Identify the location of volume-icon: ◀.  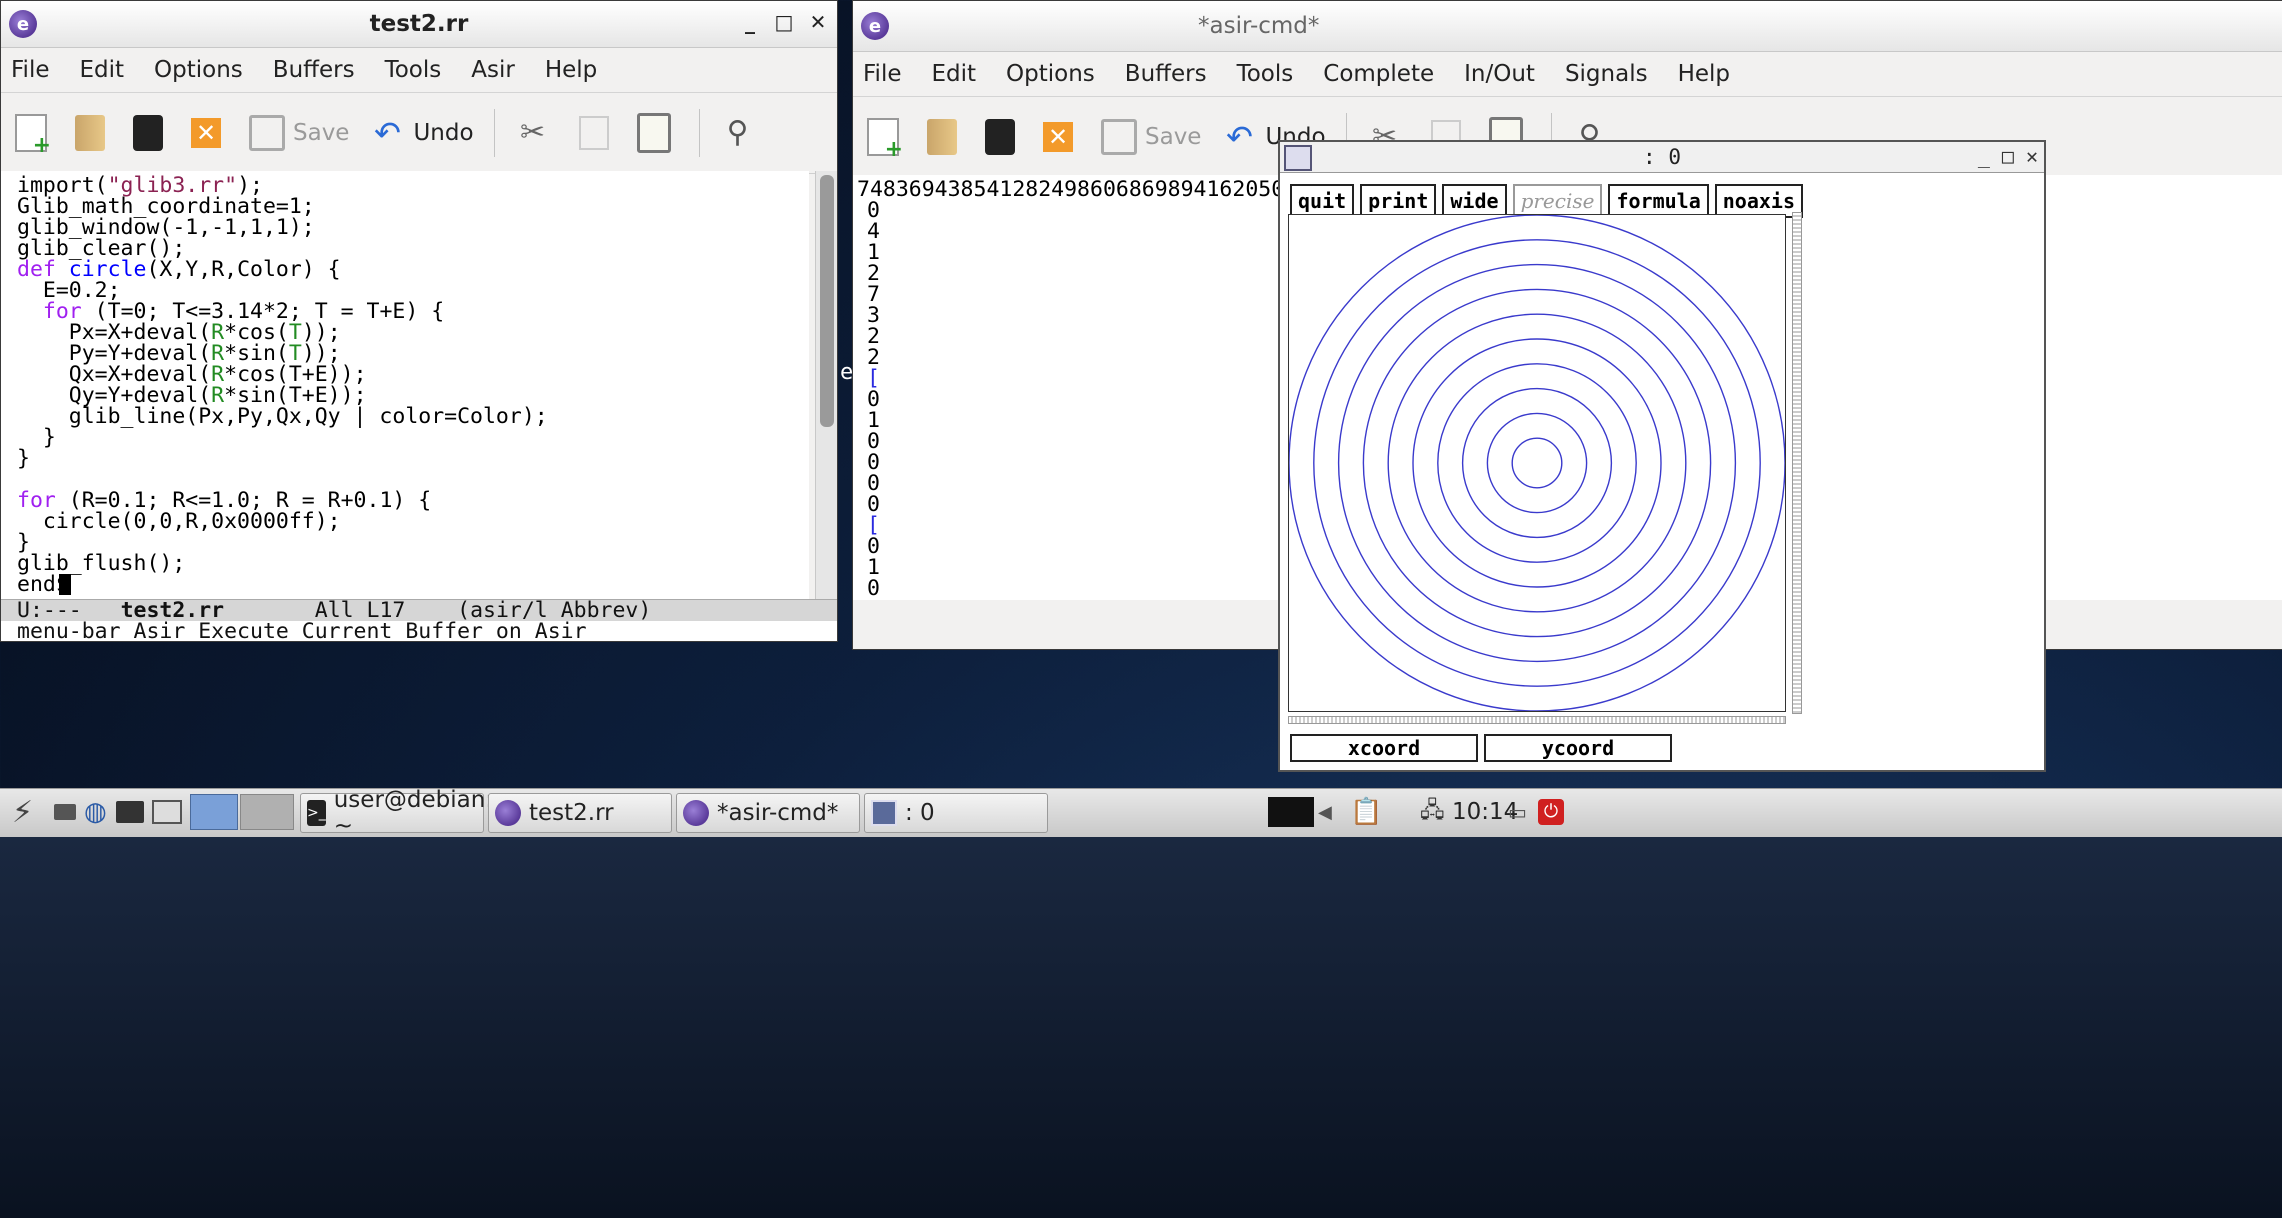
(1325, 812).